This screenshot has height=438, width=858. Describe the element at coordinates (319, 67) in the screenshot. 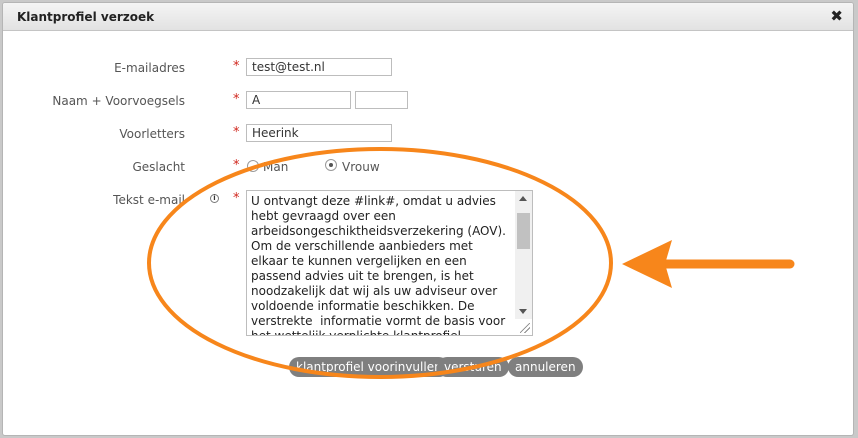

I see `email-field` at that location.